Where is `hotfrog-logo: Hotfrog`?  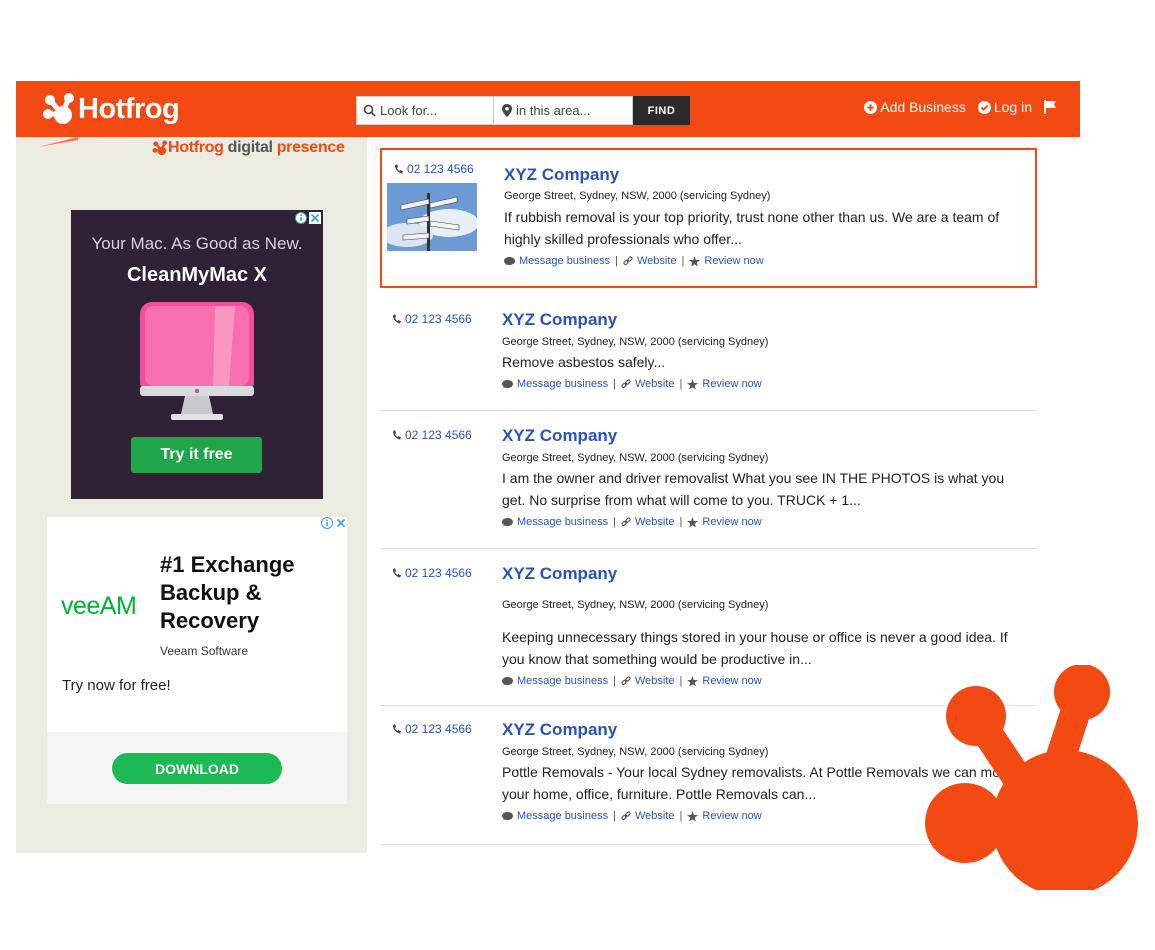
hotfrog-logo: Hotfrog is located at coordinates (111, 109).